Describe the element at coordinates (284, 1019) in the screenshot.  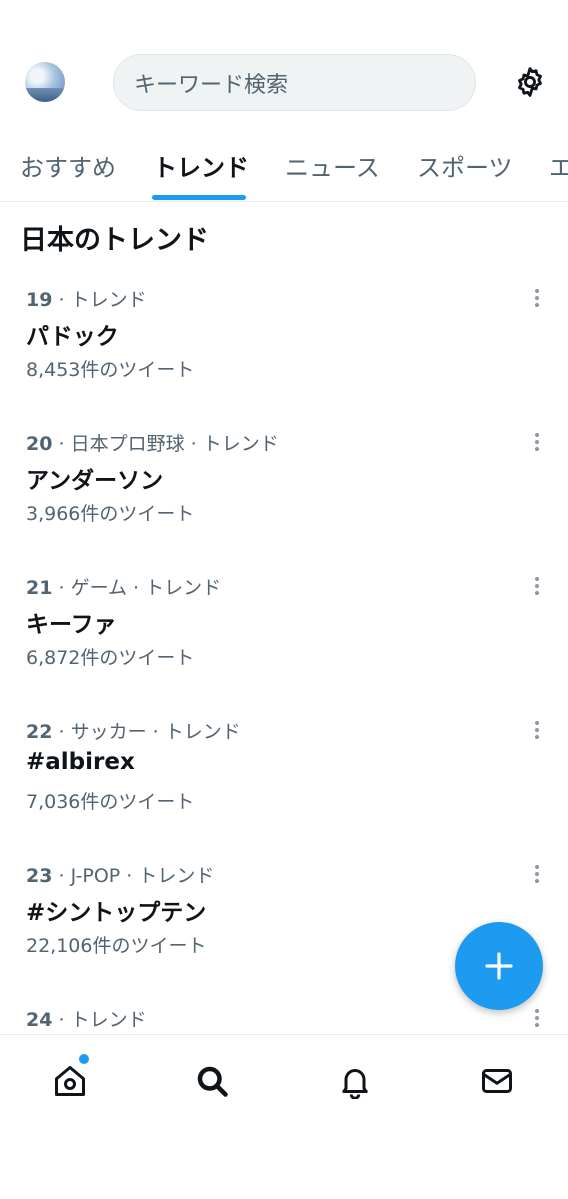
I see `trend-item: 24 · トレンド` at that location.